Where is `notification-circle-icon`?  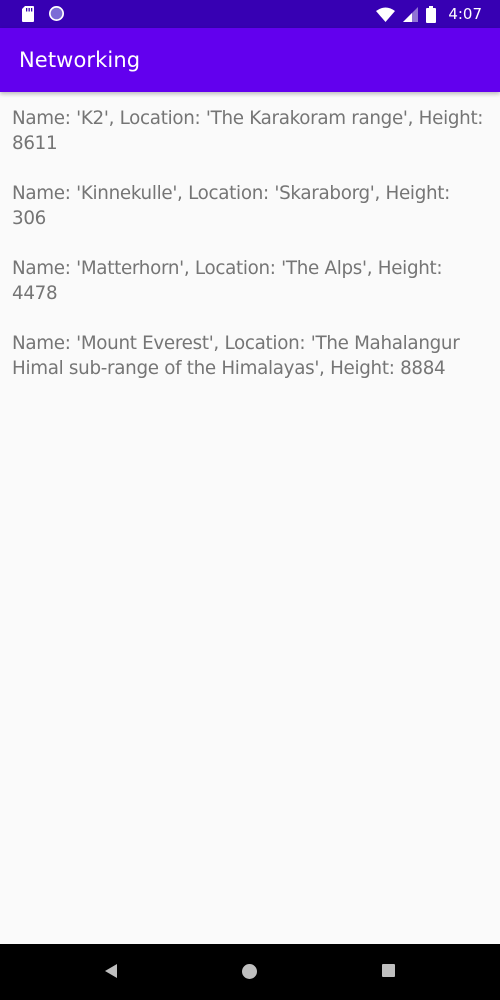 notification-circle-icon is located at coordinates (56, 13).